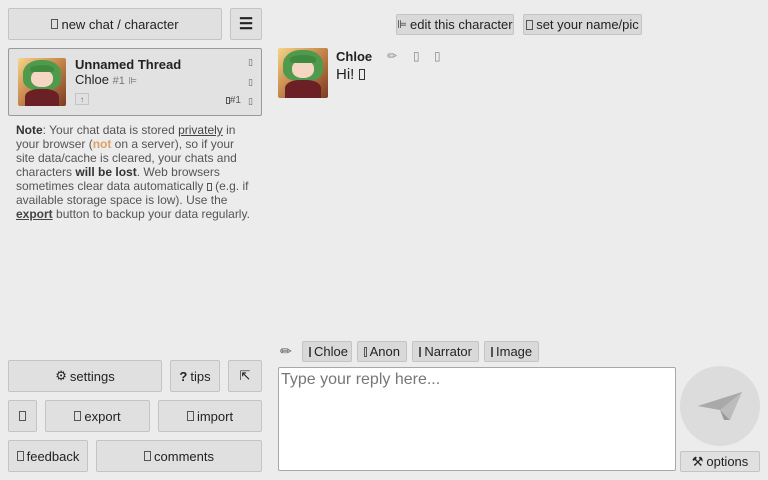 Image resolution: width=768 pixels, height=480 pixels. What do you see at coordinates (200, 130) in the screenshot?
I see `privately-link: privately` at bounding box center [200, 130].